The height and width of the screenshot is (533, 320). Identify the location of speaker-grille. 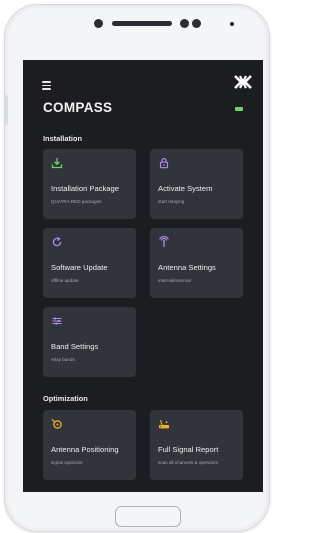
(142, 23).